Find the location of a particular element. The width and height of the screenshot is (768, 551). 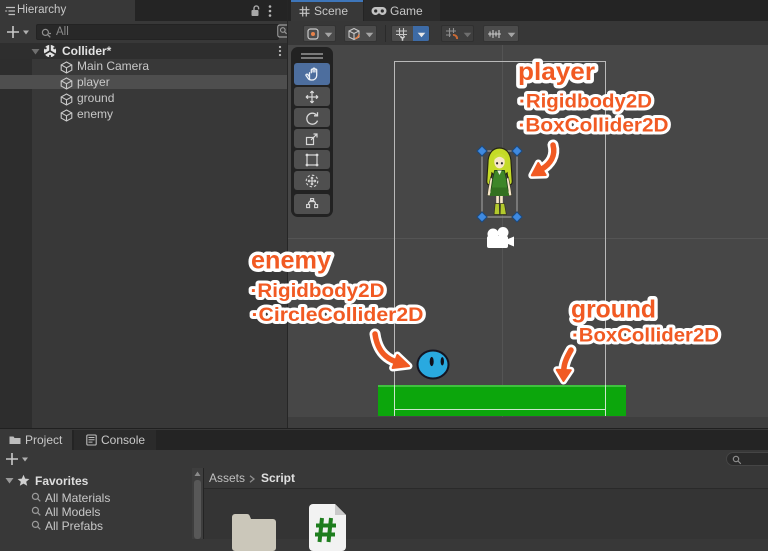

svg-text: ·CircleCollider2D is located at coordinates (338, 315).